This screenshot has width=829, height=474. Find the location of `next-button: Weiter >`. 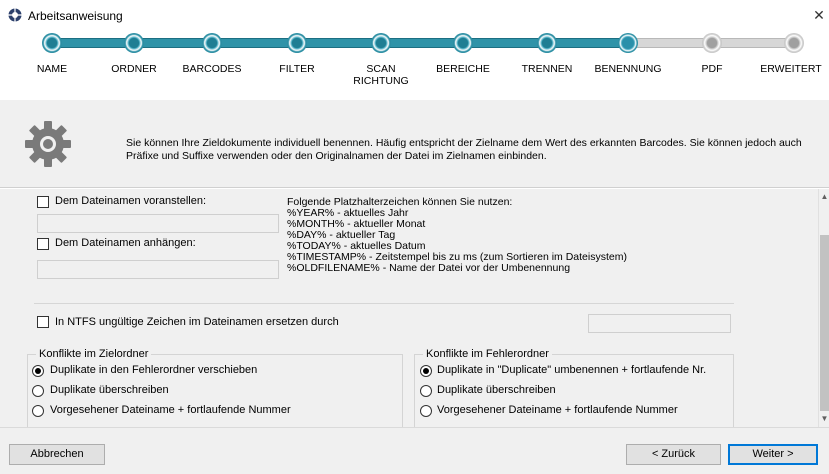

next-button: Weiter > is located at coordinates (773, 454).